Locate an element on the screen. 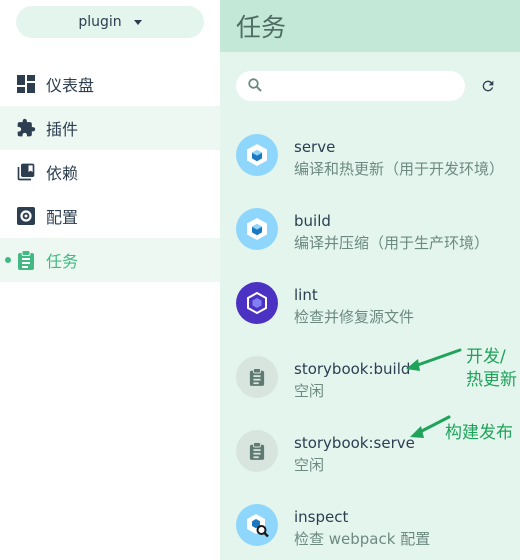 This screenshot has height=560, width=520. library-icon is located at coordinates (26, 172).